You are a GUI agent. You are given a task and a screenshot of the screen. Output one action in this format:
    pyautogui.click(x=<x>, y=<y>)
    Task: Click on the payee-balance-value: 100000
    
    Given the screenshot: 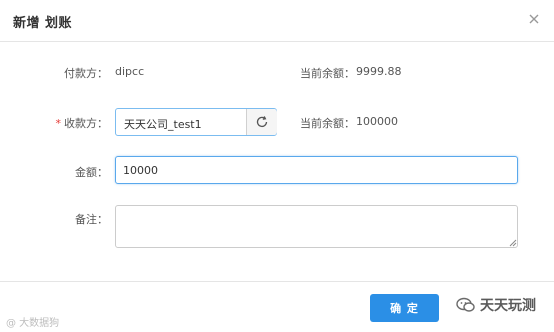 What is the action you would take?
    pyautogui.click(x=377, y=121)
    